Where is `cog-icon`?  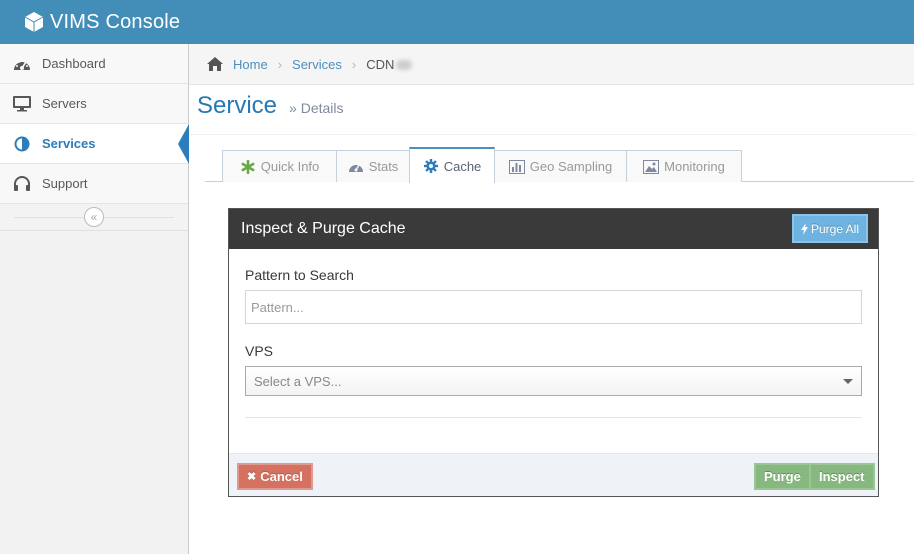 cog-icon is located at coordinates (431, 166).